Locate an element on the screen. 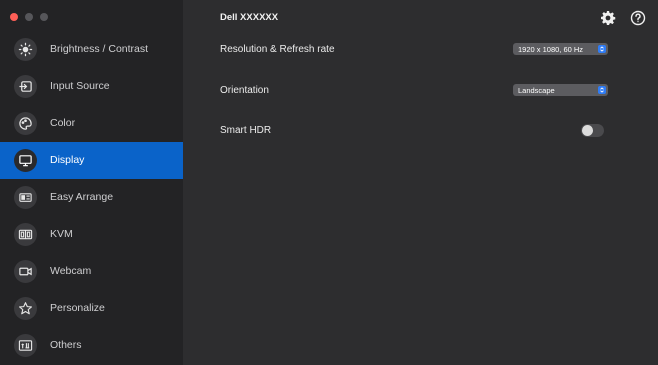 This screenshot has height=365, width=658. sidebar-item-personalize: Personalize is located at coordinates (91, 308).